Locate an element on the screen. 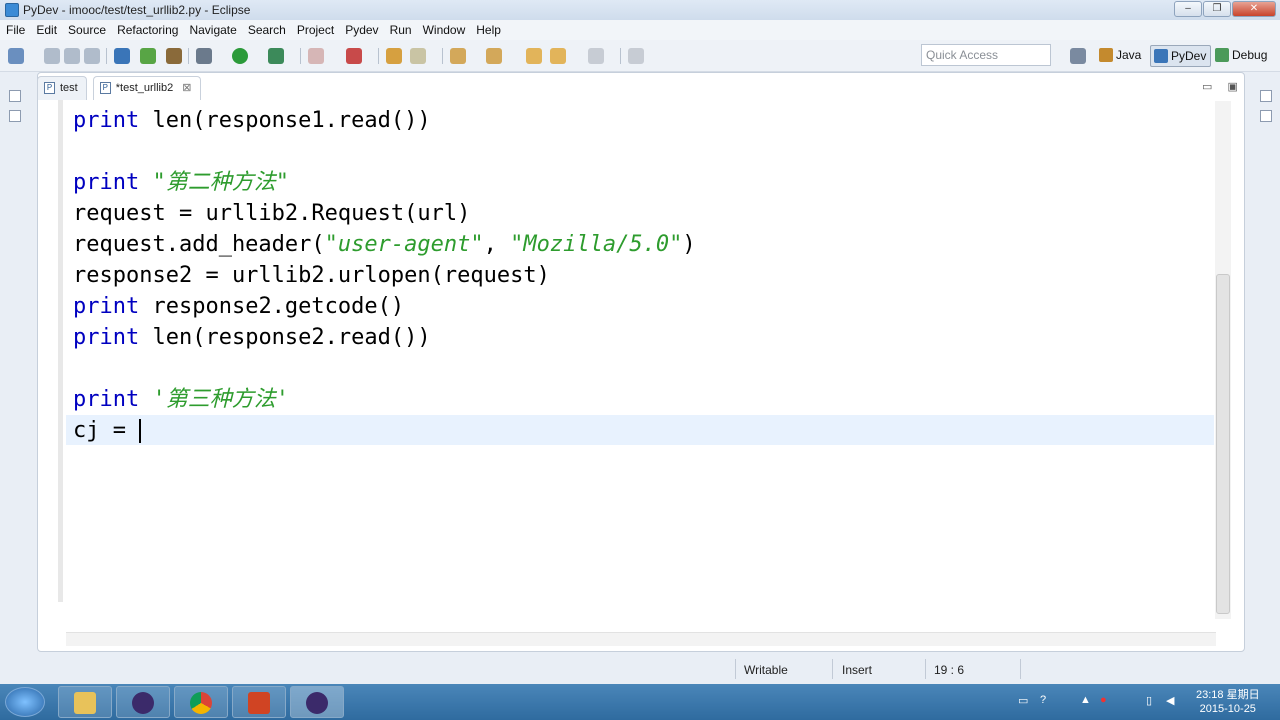  taskbar-chrome is located at coordinates (201, 702).